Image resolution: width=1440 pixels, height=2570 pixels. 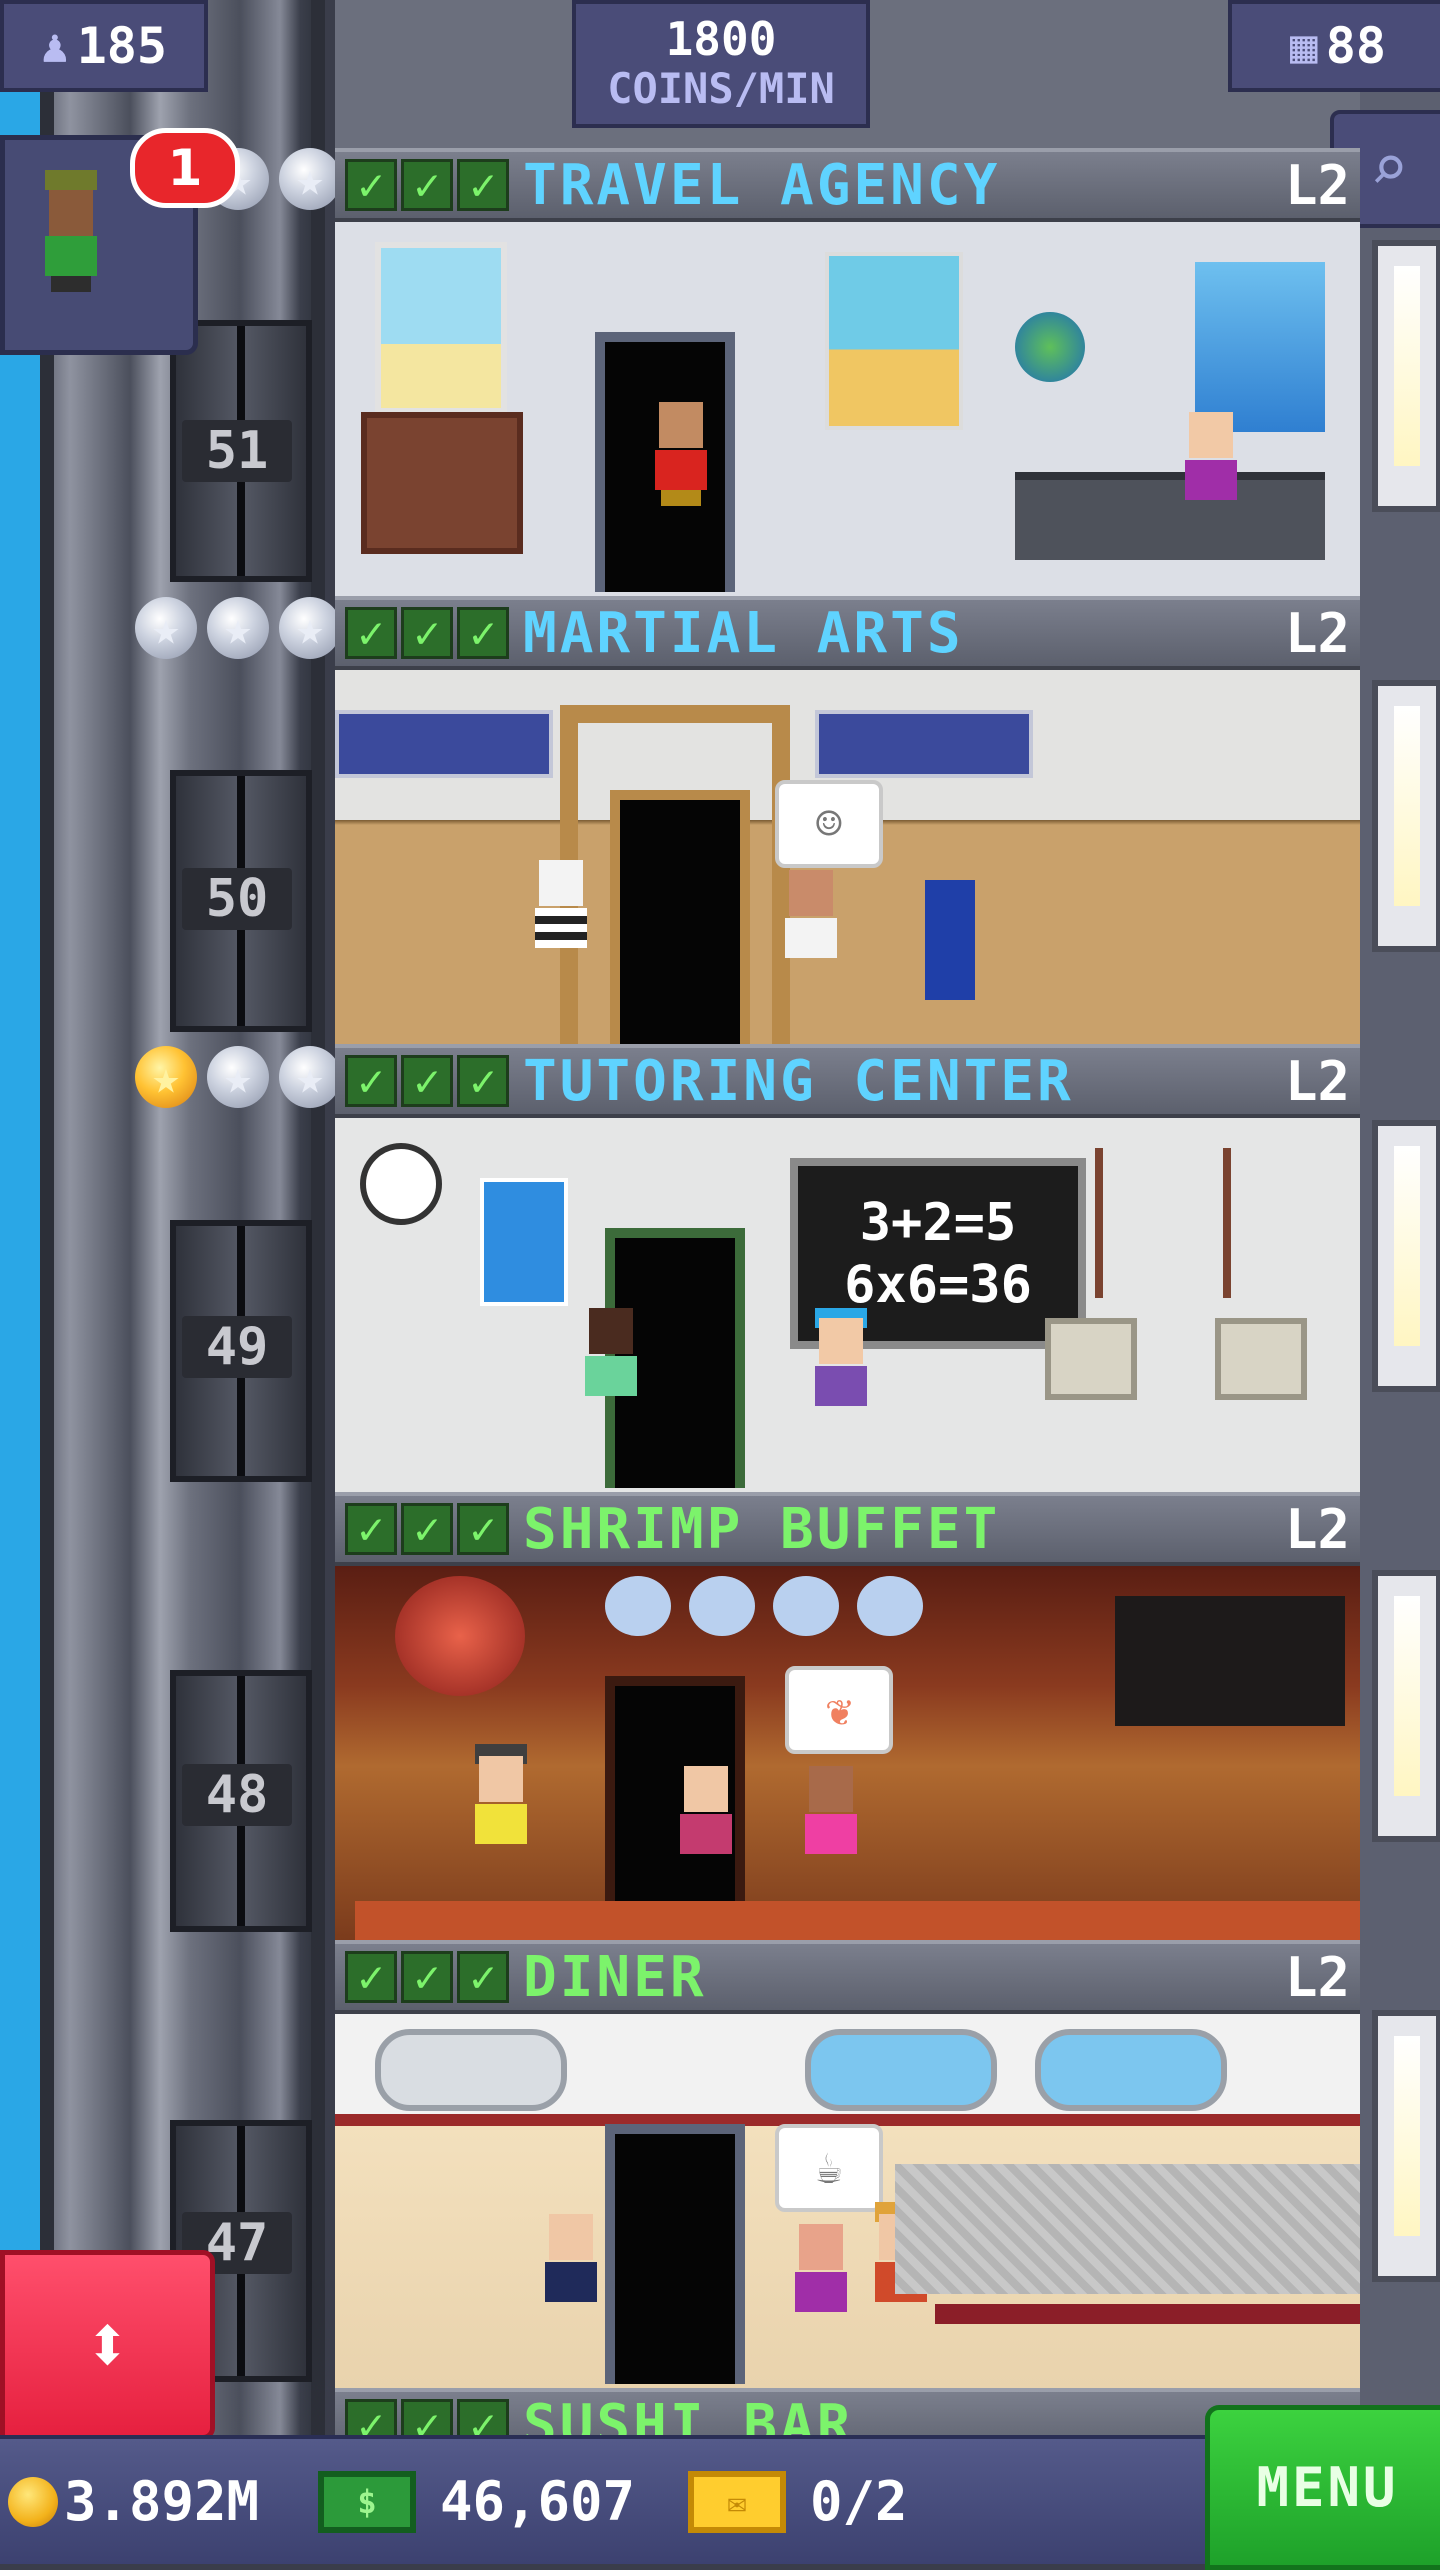 What do you see at coordinates (1260, 347) in the screenshot?
I see `bridge-poster` at bounding box center [1260, 347].